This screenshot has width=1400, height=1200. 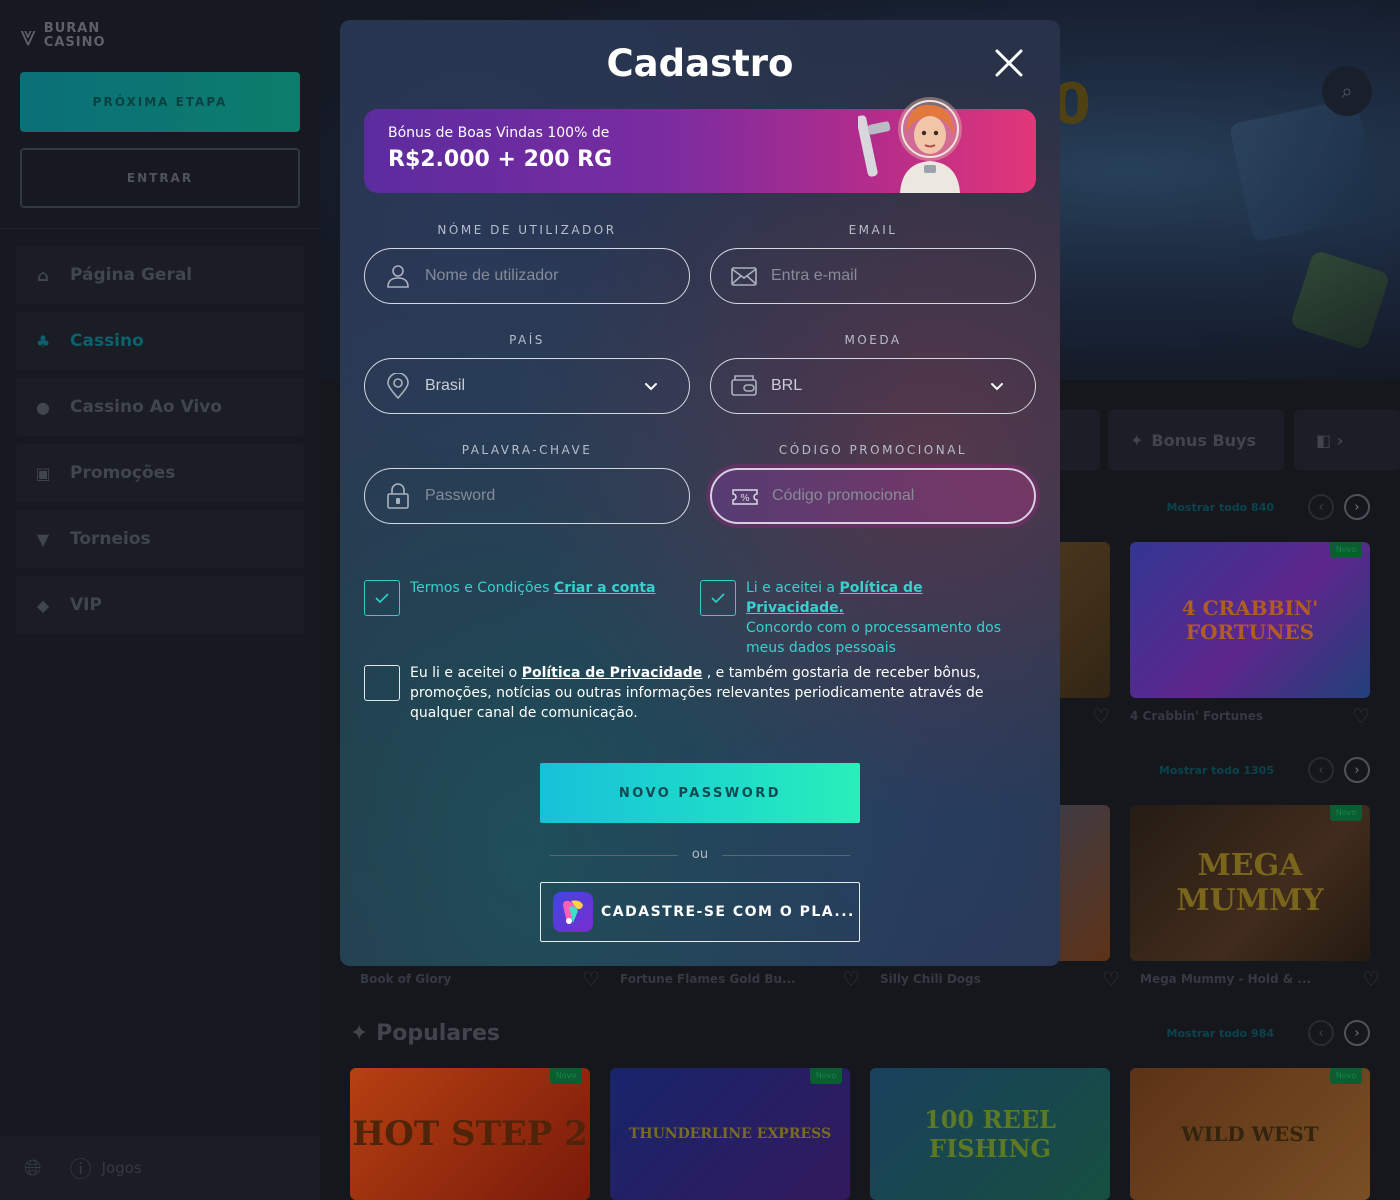 I want to click on email-input, so click(x=886, y=276).